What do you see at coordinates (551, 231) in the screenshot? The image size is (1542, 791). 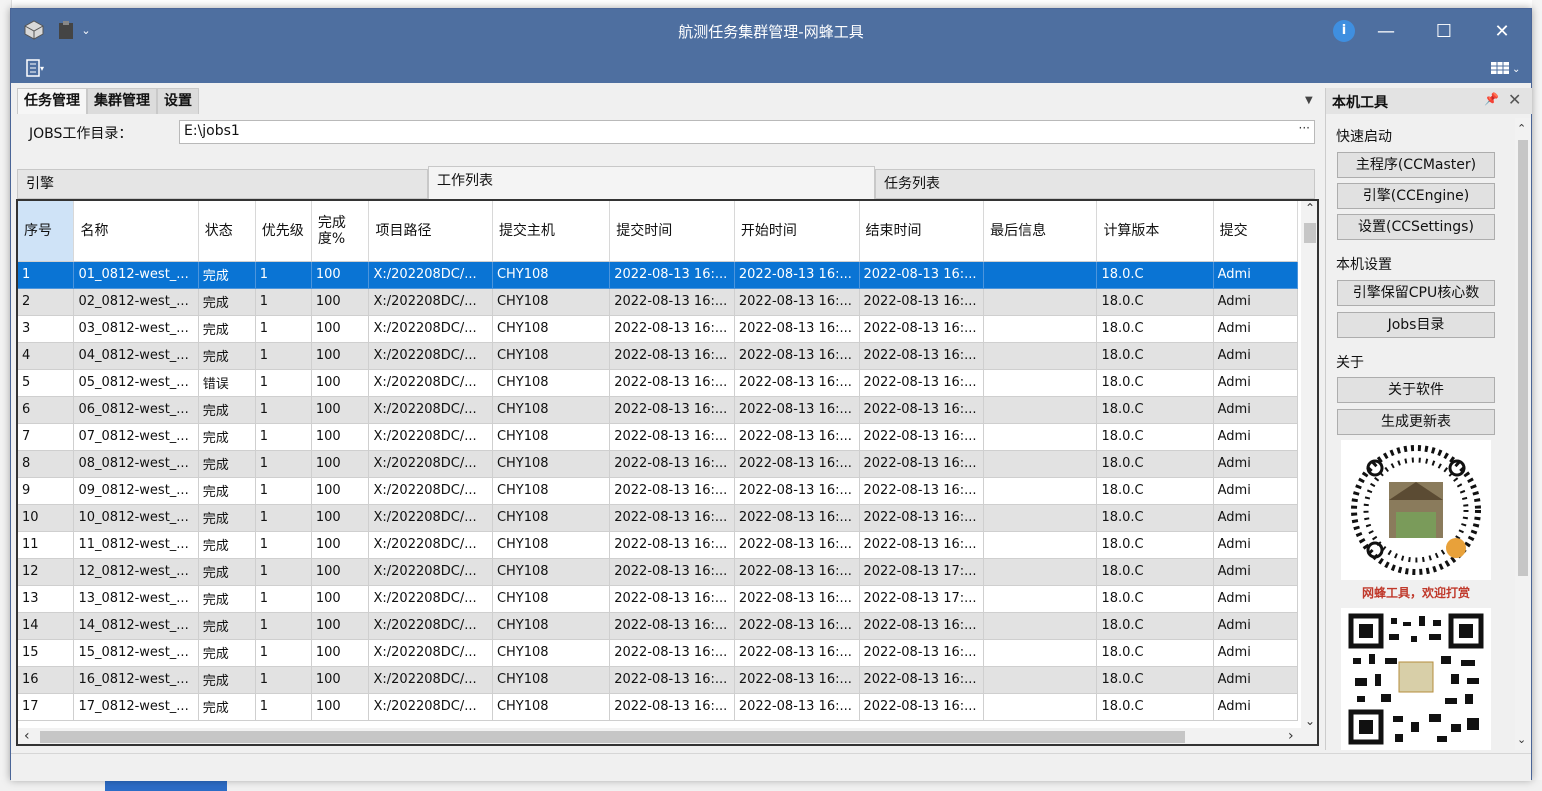 I see `column-header: 提交主机` at bounding box center [551, 231].